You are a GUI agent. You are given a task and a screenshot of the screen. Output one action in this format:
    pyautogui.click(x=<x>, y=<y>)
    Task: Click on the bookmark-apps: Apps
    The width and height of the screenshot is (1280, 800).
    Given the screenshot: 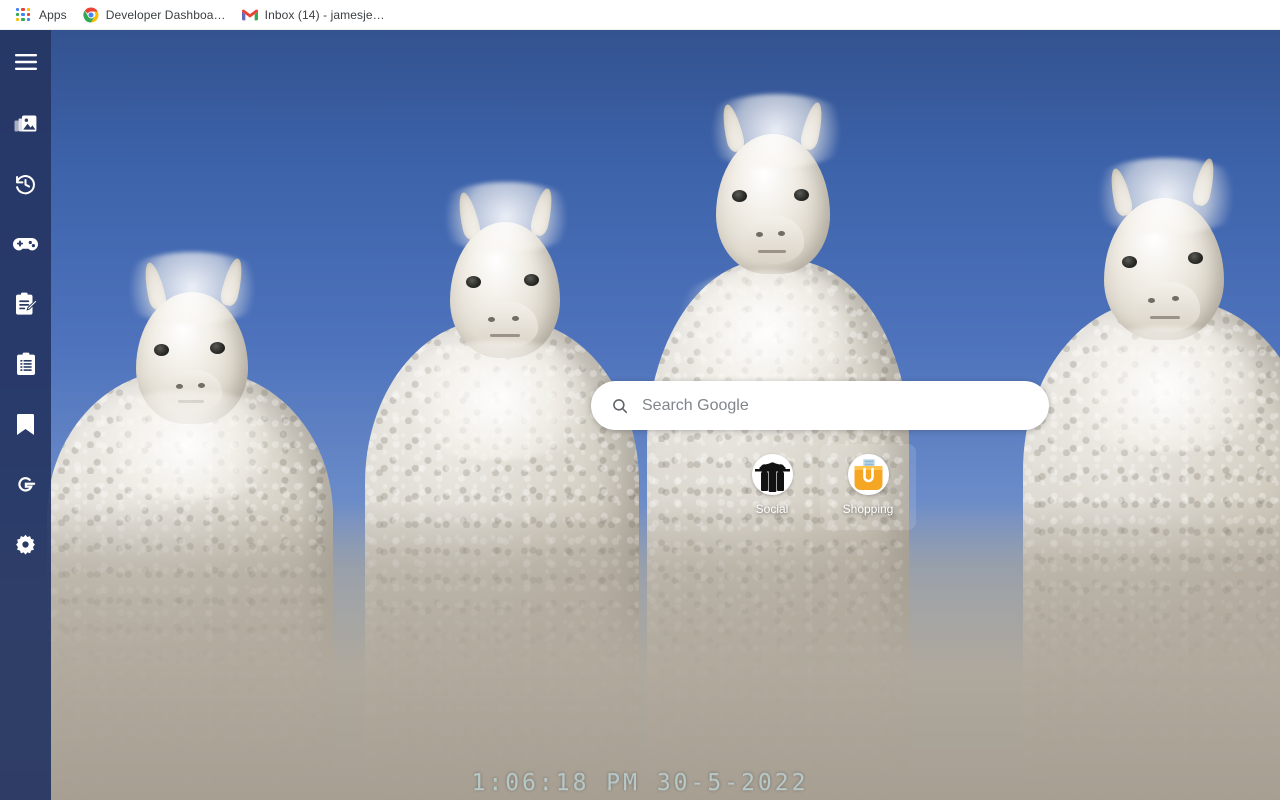 What is the action you would take?
    pyautogui.click(x=43, y=15)
    